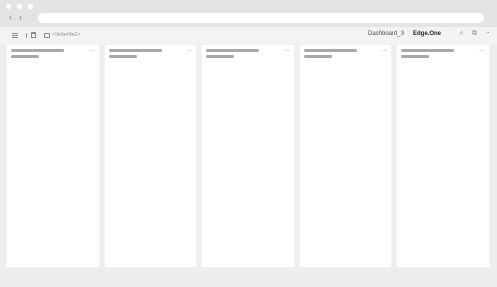 The image size is (497, 287). I want to click on breadcrumb: <\fe\ter\fe2>, so click(66, 35).